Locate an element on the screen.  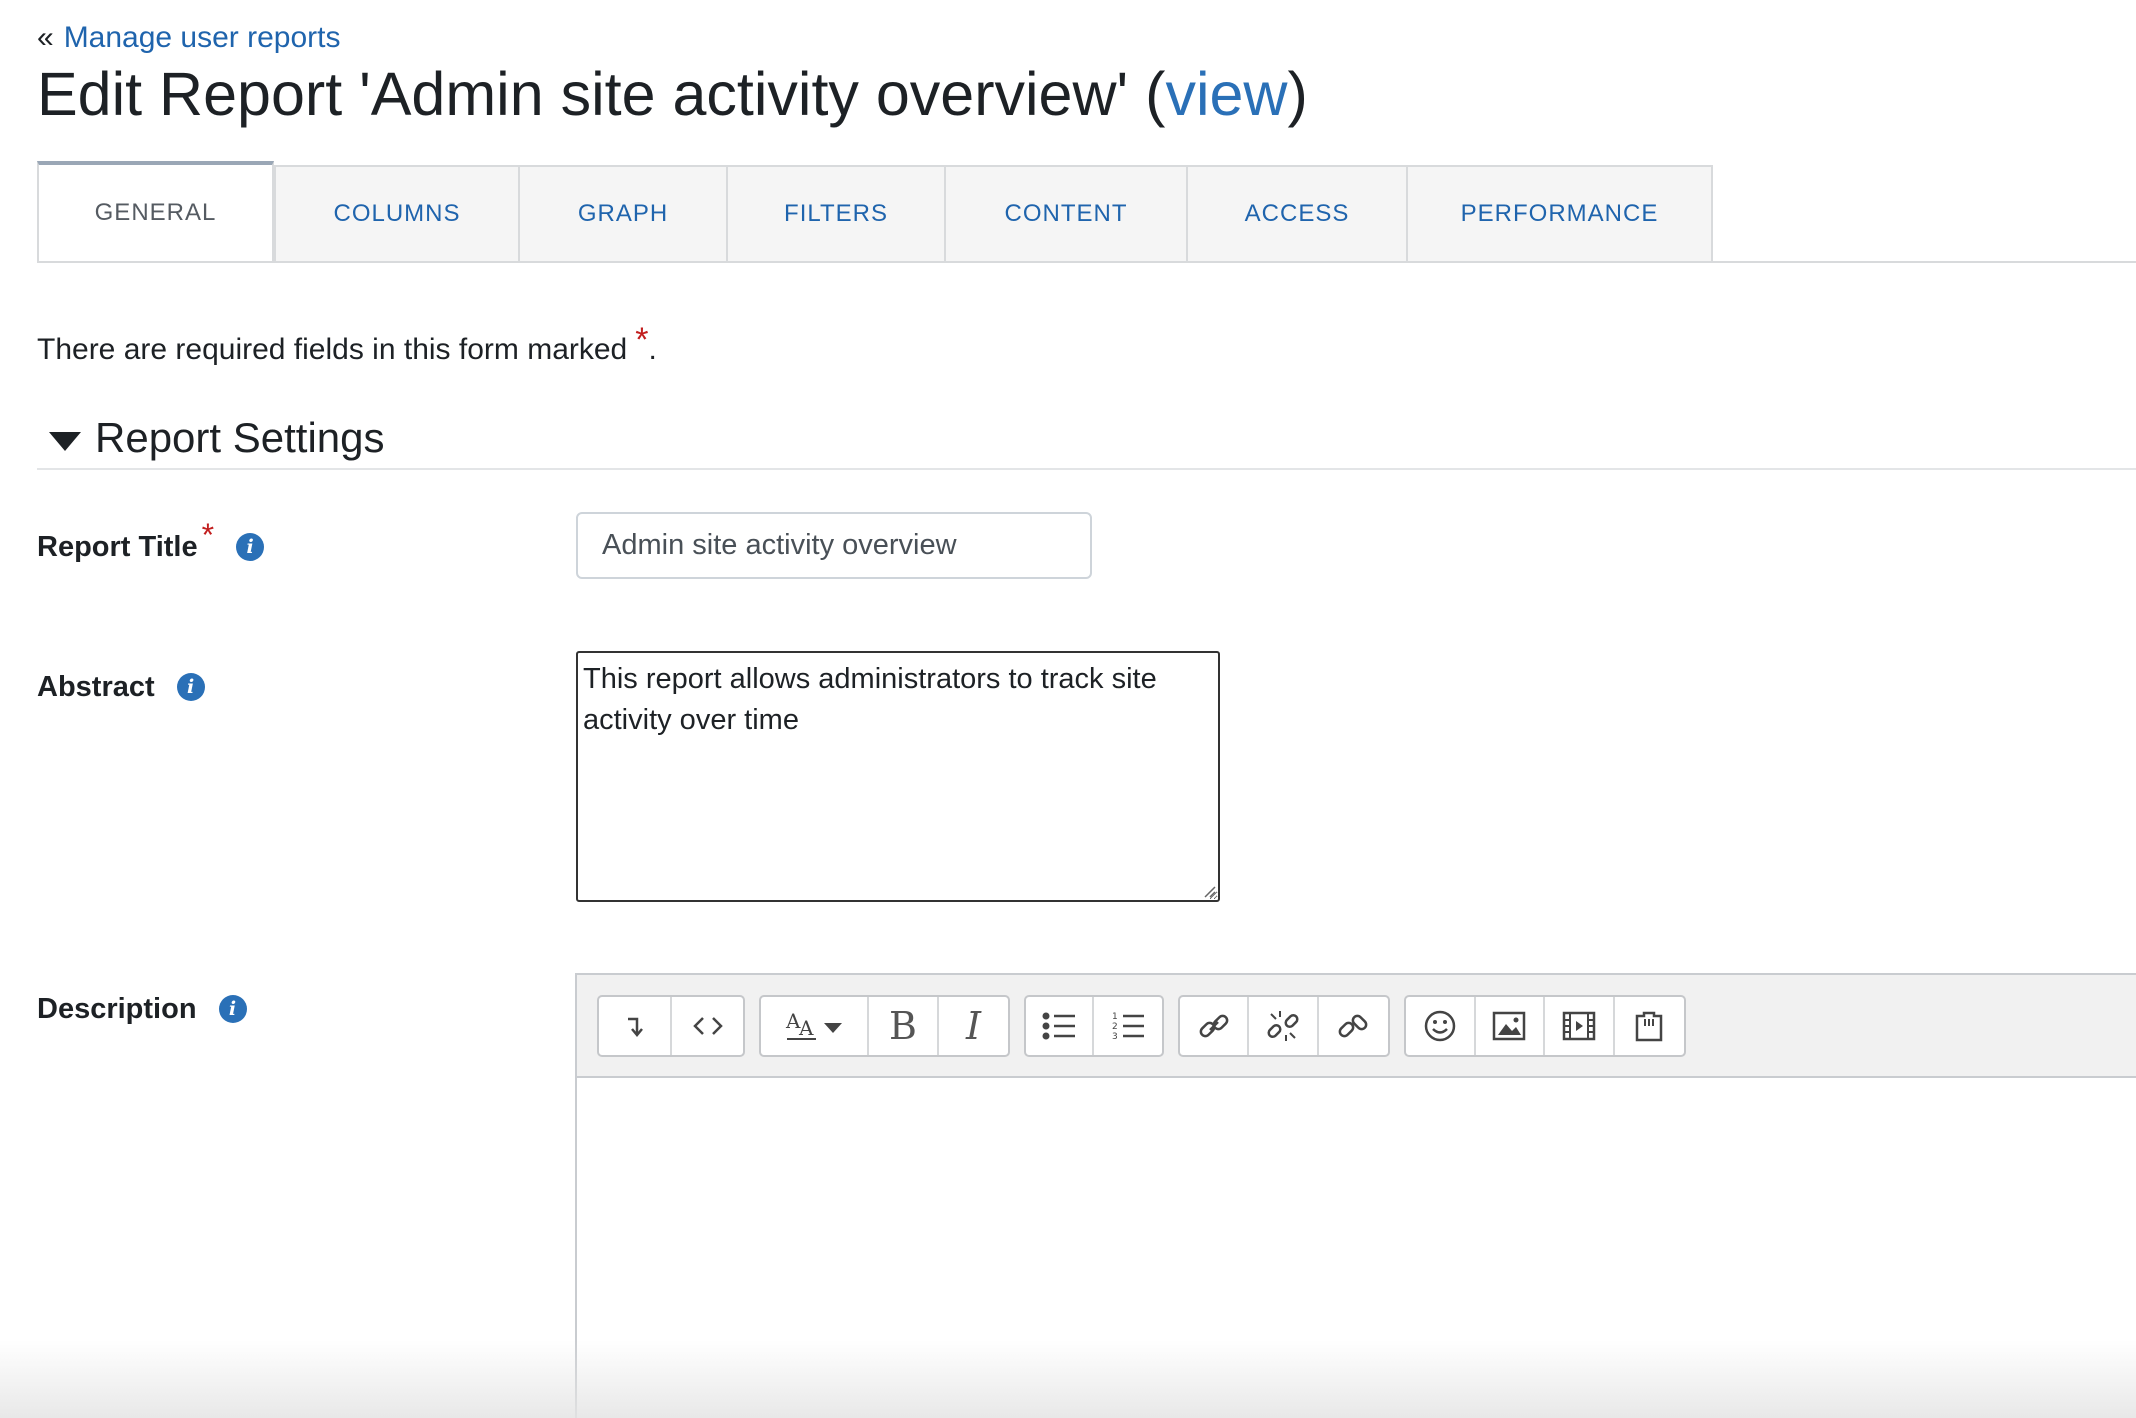
unlink-icon is located at coordinates (1283, 1026).